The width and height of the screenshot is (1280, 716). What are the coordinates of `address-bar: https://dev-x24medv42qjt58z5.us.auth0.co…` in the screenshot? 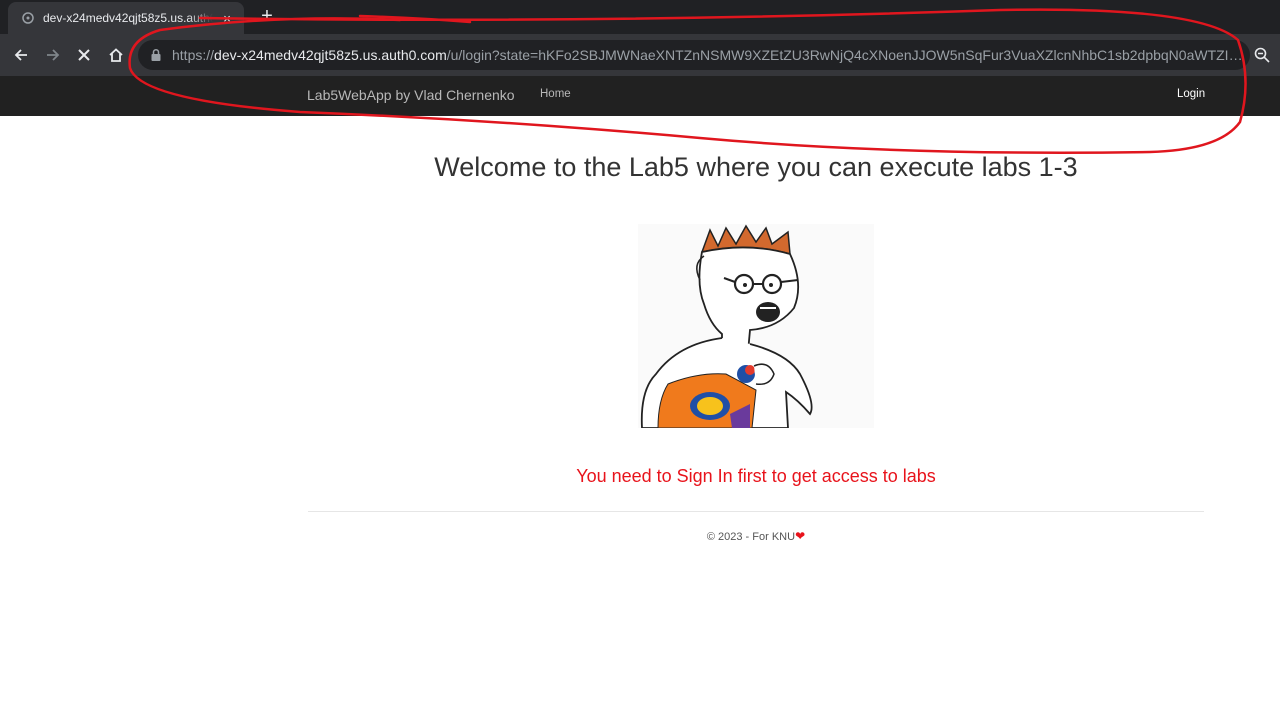 It's located at (694, 55).